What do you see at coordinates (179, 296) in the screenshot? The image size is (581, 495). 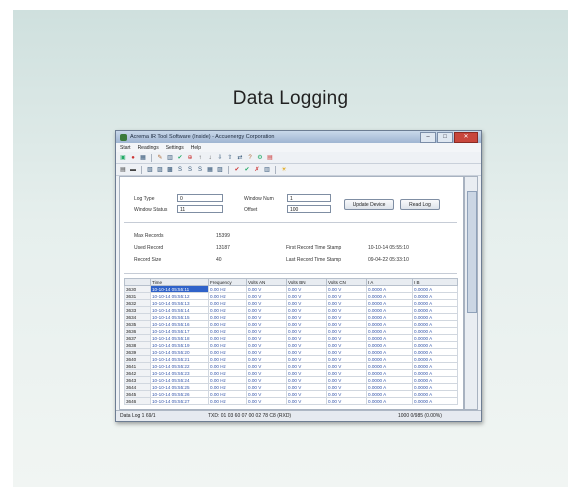 I see `table-cell: 10-10-14 05:55:12` at bounding box center [179, 296].